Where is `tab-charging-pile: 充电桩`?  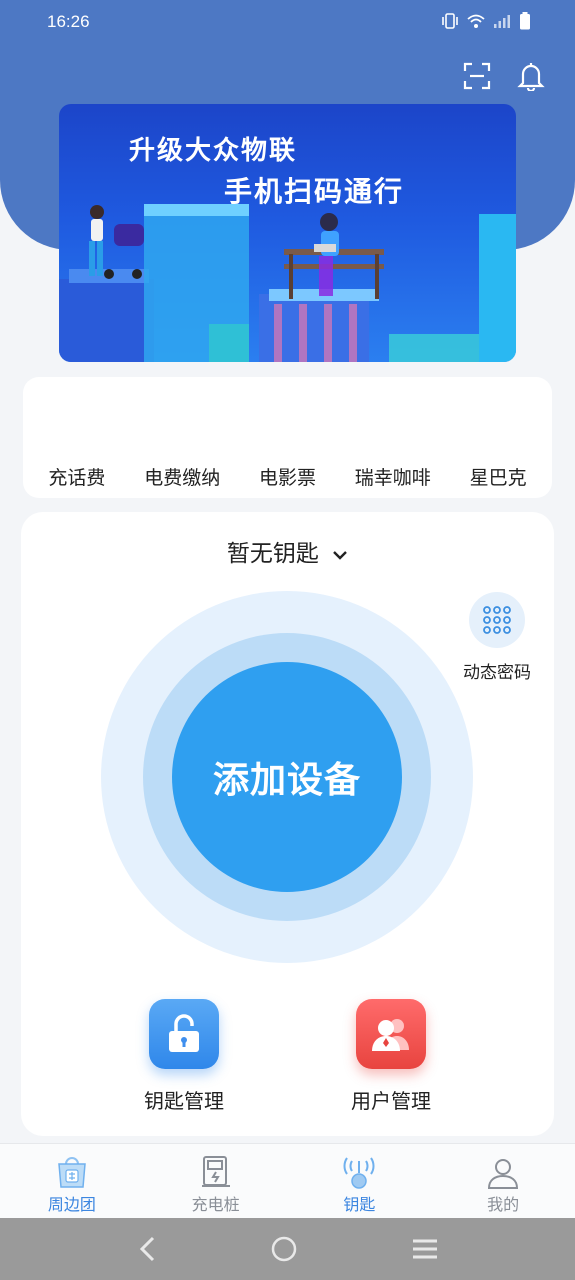
tab-charging-pile: 充电桩 is located at coordinates (216, 1181).